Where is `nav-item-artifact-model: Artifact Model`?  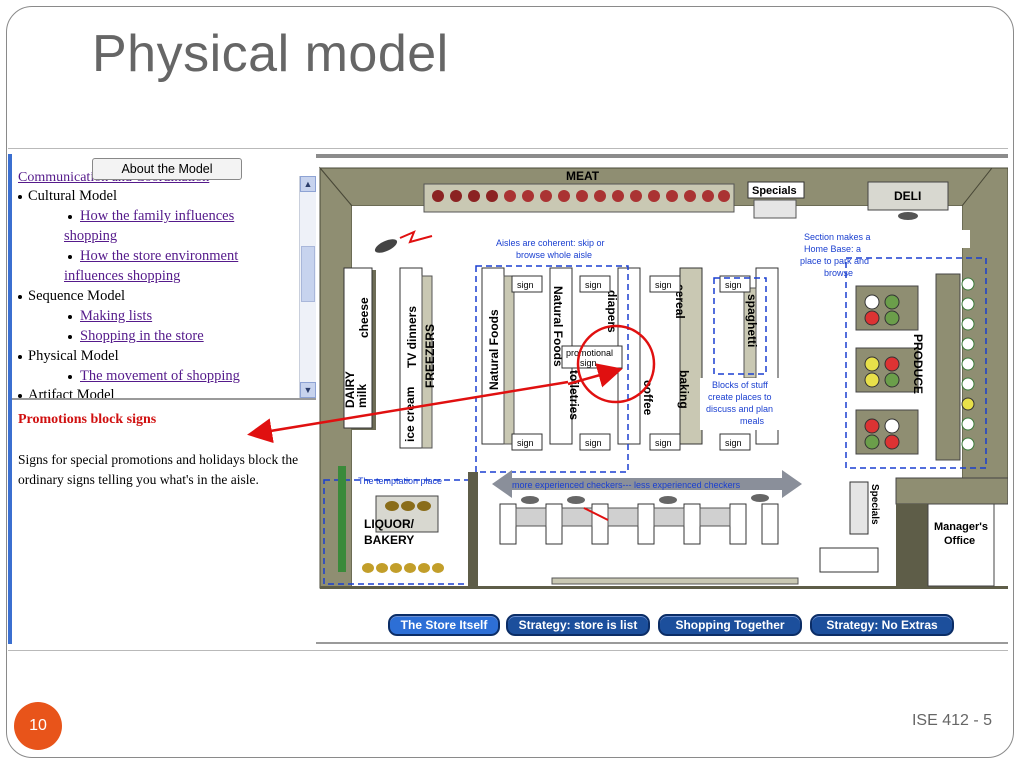 nav-item-artifact-model: Artifact Model is located at coordinates (66, 392).